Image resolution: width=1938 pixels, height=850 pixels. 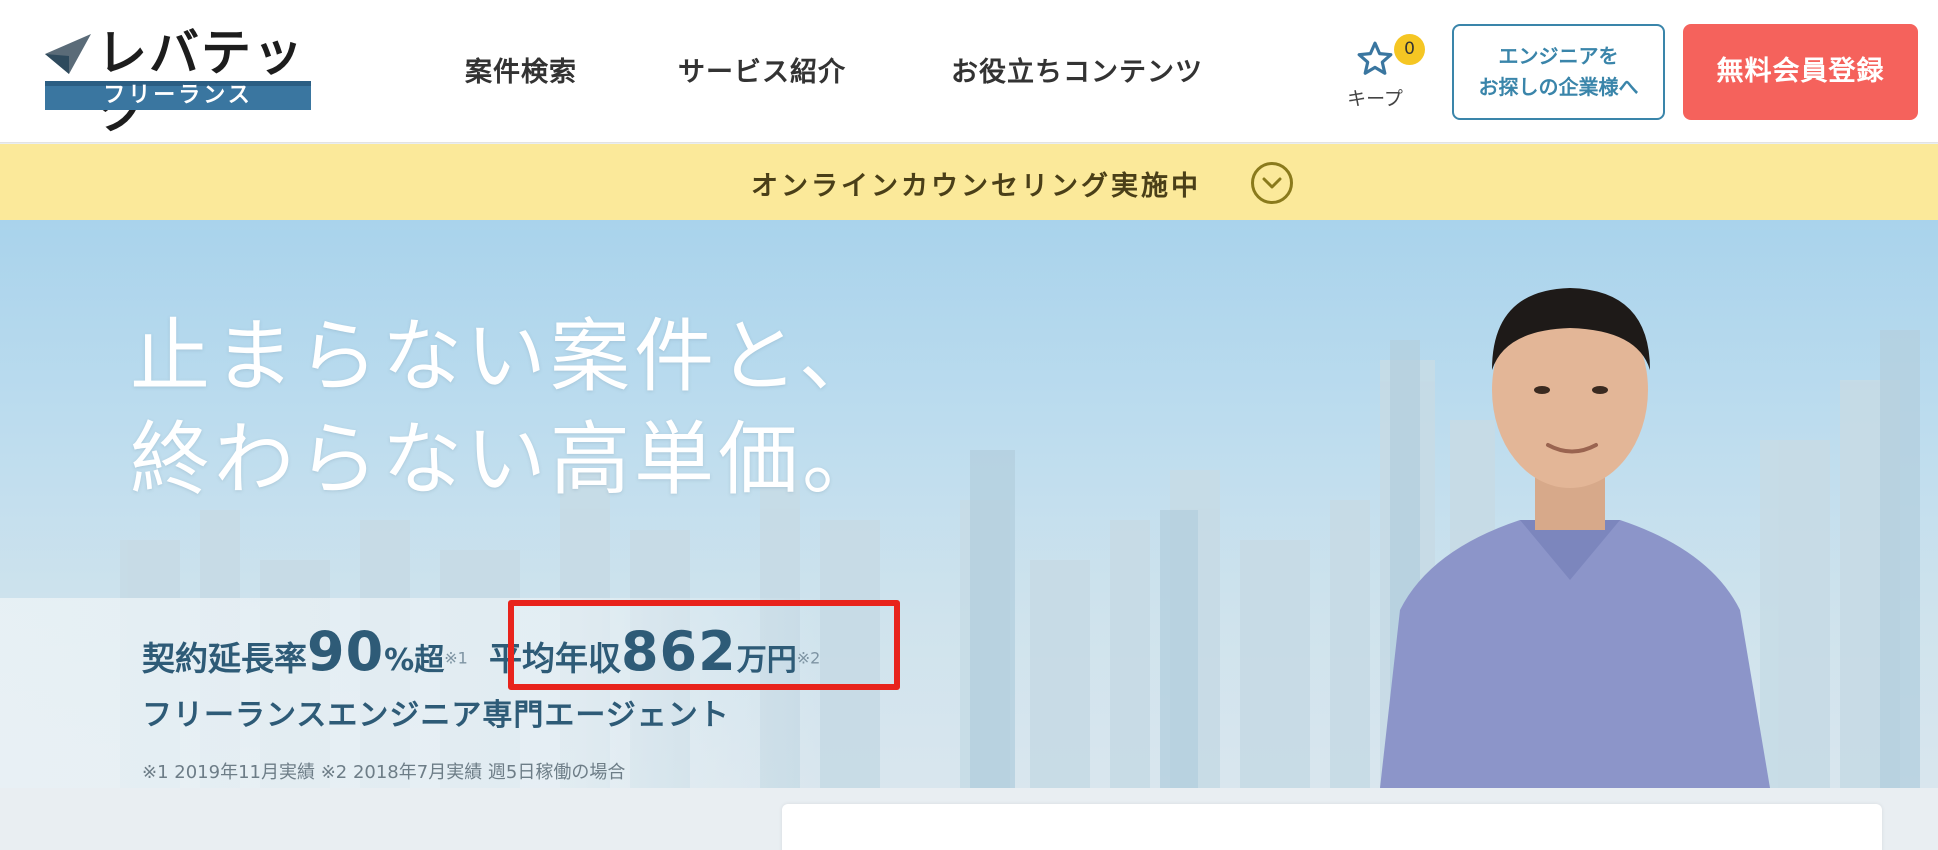 I want to click on corporate-inquiry-line2: お探しの企業様へ, so click(x=1558, y=87).